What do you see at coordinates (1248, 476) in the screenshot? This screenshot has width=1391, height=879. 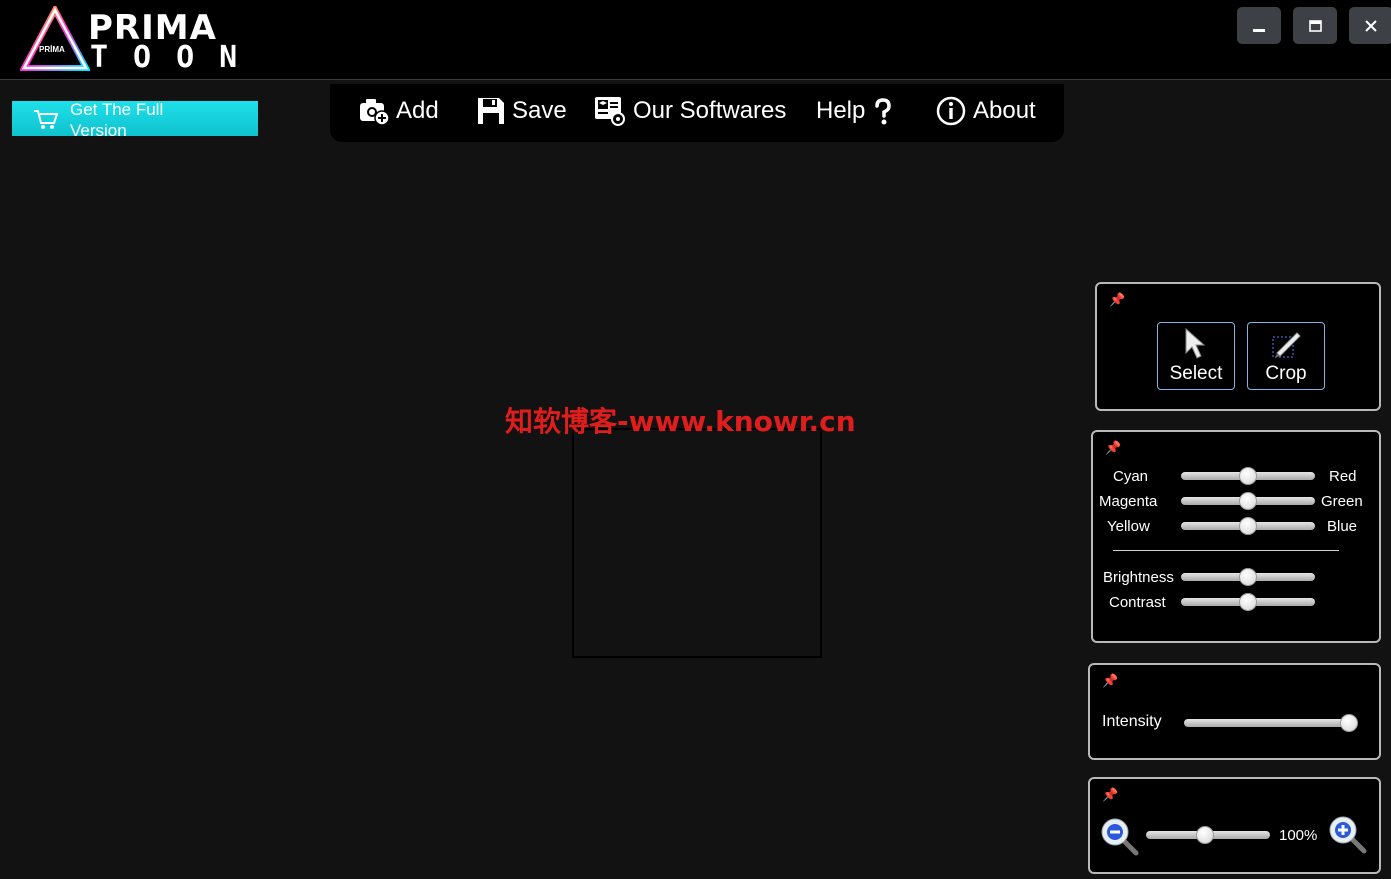 I see `cyan-red-slider-thumb` at bounding box center [1248, 476].